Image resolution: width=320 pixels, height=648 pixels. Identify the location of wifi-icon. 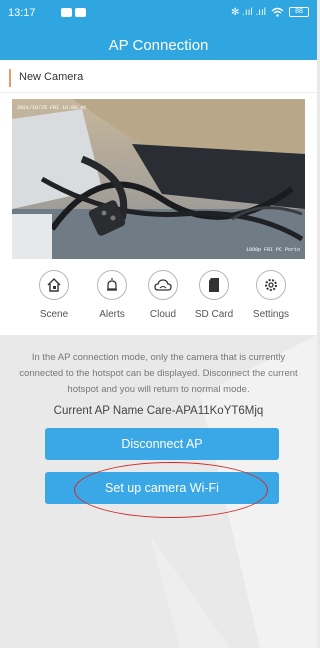
(277, 12).